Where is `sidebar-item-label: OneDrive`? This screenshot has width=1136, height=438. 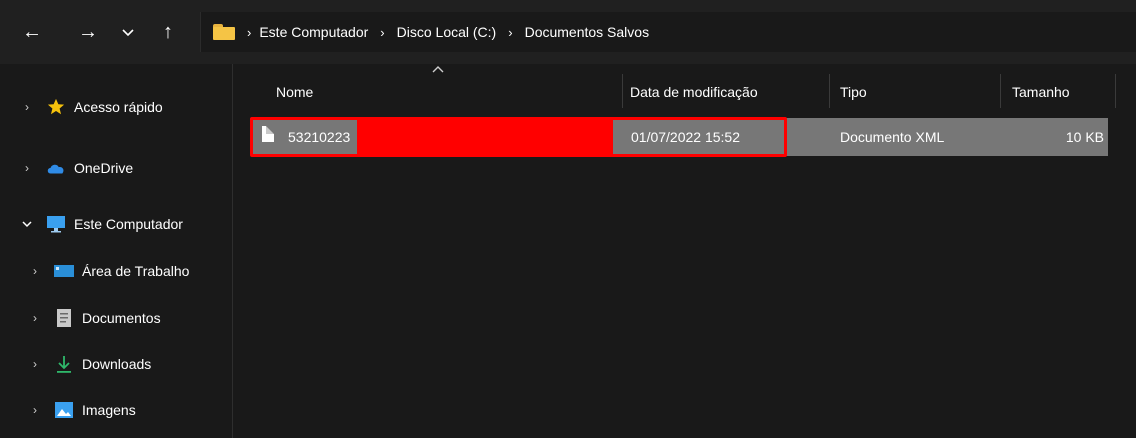 sidebar-item-label: OneDrive is located at coordinates (104, 168).